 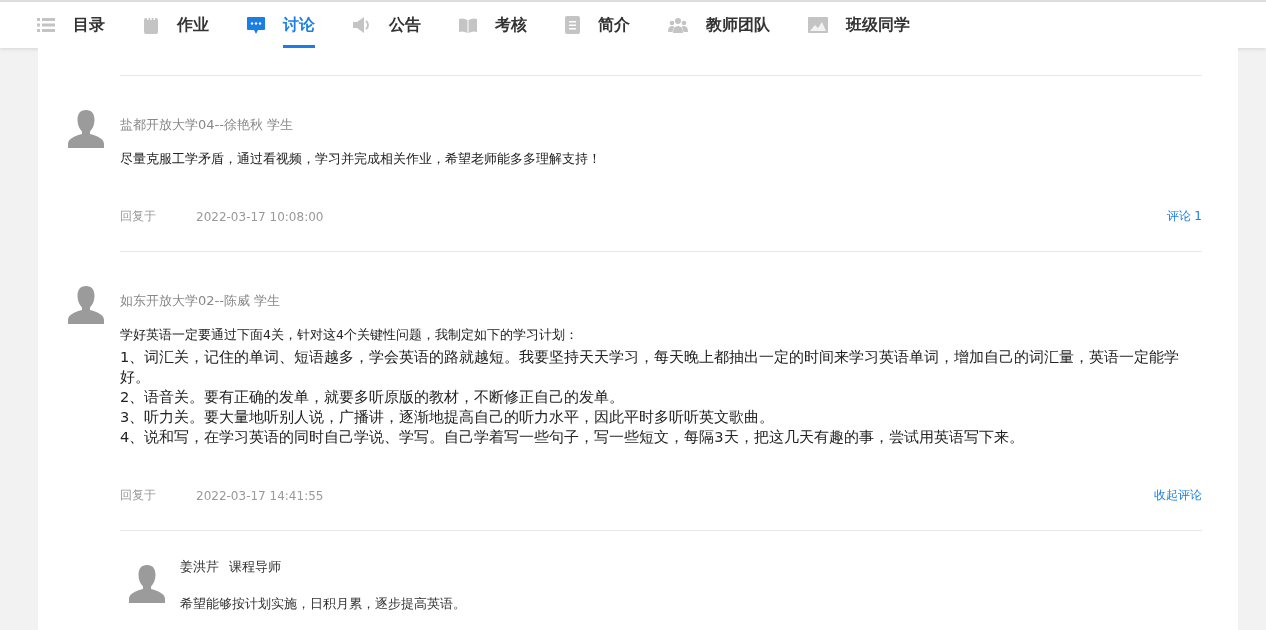 What do you see at coordinates (387, 25) in the screenshot?
I see `nav-tab: 公告` at bounding box center [387, 25].